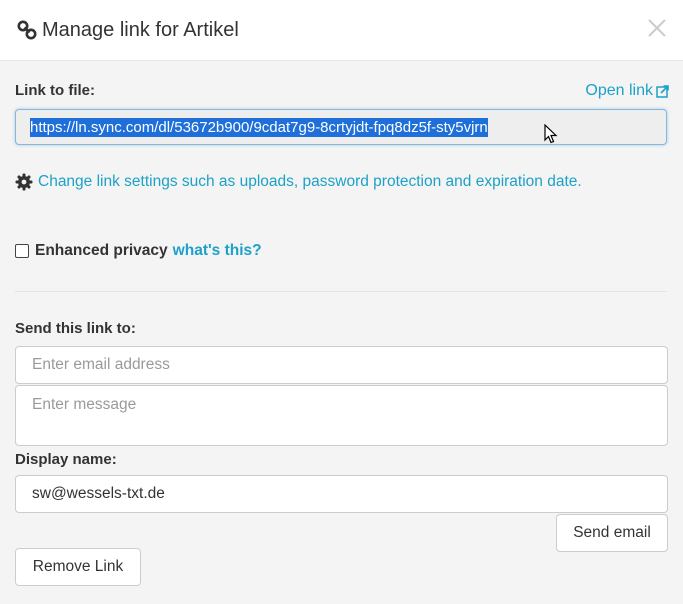 This screenshot has height=604, width=683. I want to click on open-link-button: Open link, so click(627, 91).